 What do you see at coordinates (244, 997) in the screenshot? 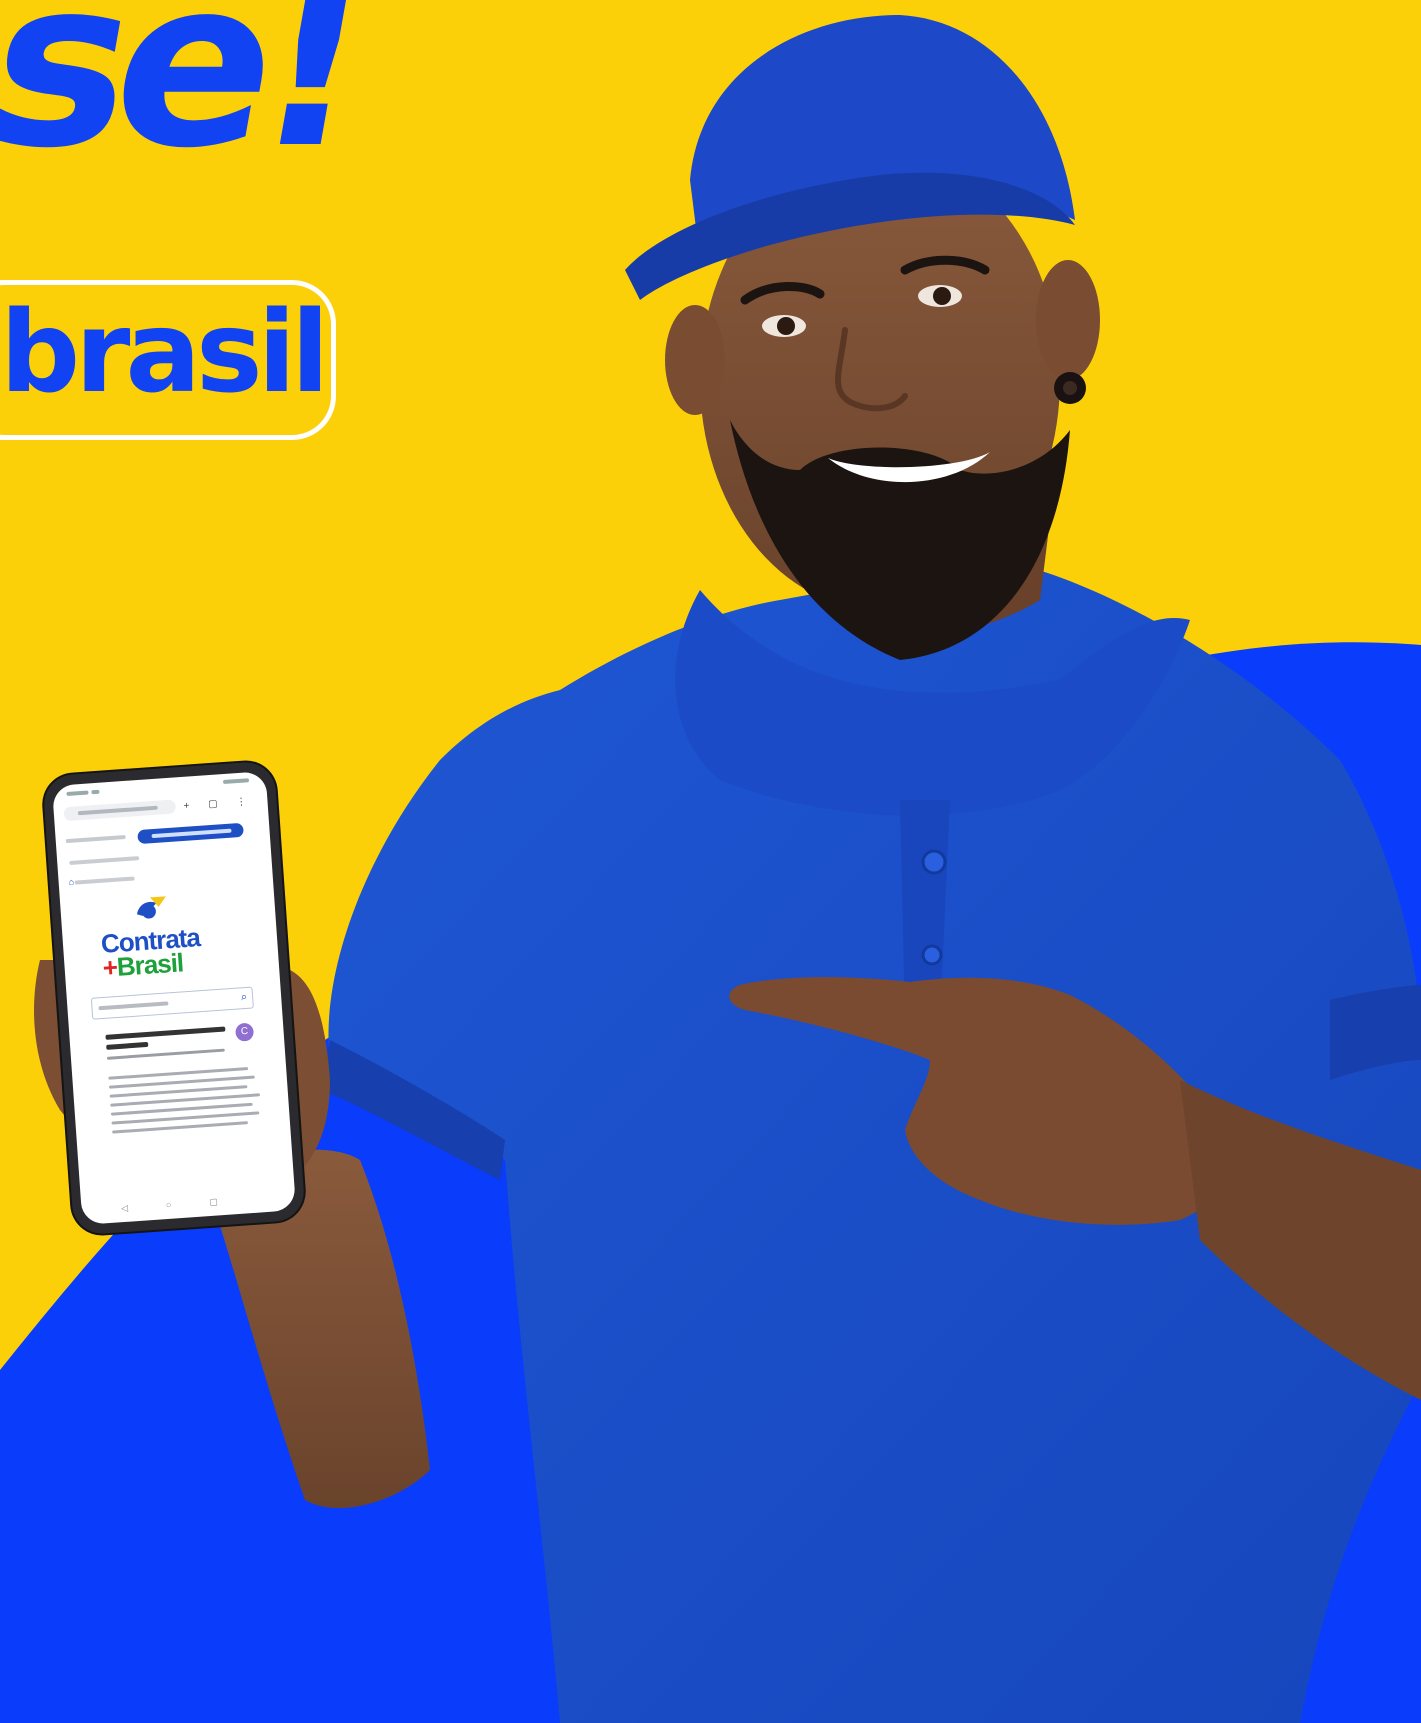
I see `search-icon: ⌕` at bounding box center [244, 997].